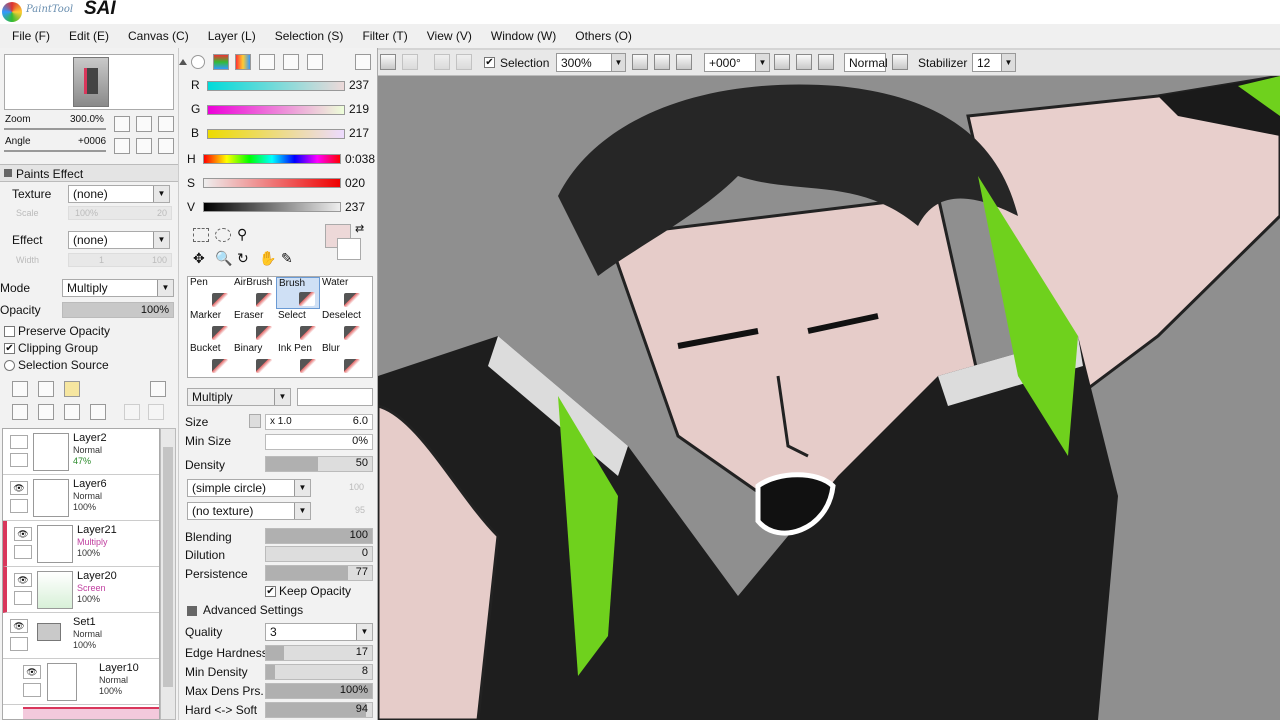 The height and width of the screenshot is (720, 1280). I want to click on angle-select: +000° ▼, so click(737, 62).